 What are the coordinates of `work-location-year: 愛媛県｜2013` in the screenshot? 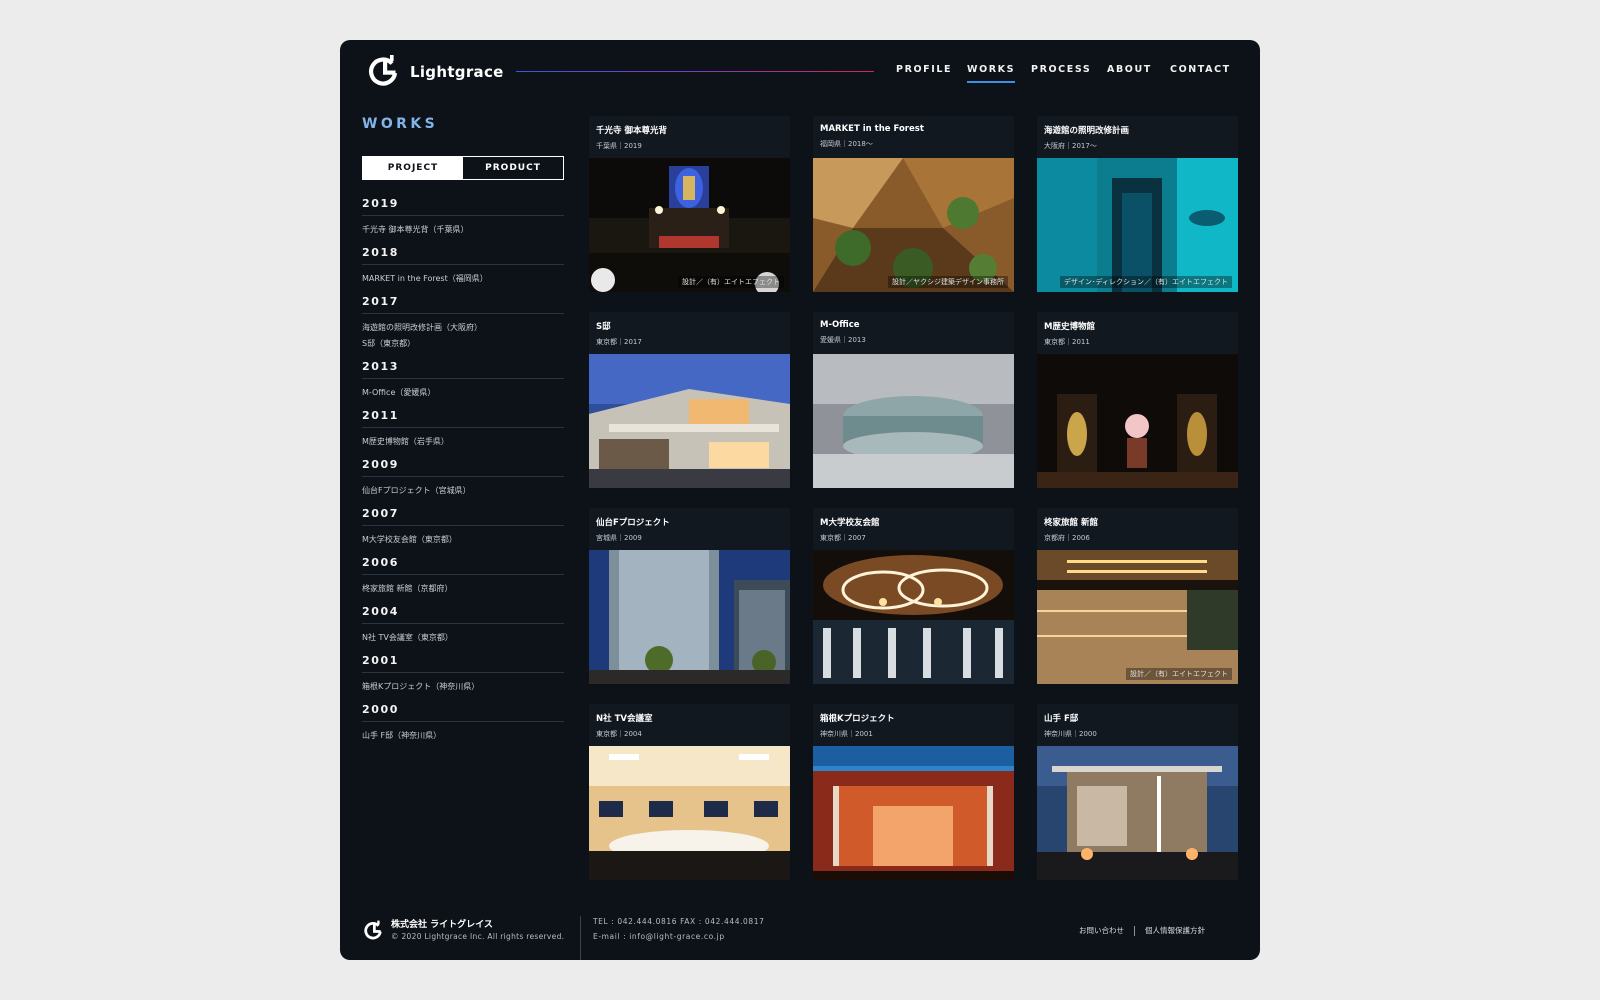 It's located at (843, 340).